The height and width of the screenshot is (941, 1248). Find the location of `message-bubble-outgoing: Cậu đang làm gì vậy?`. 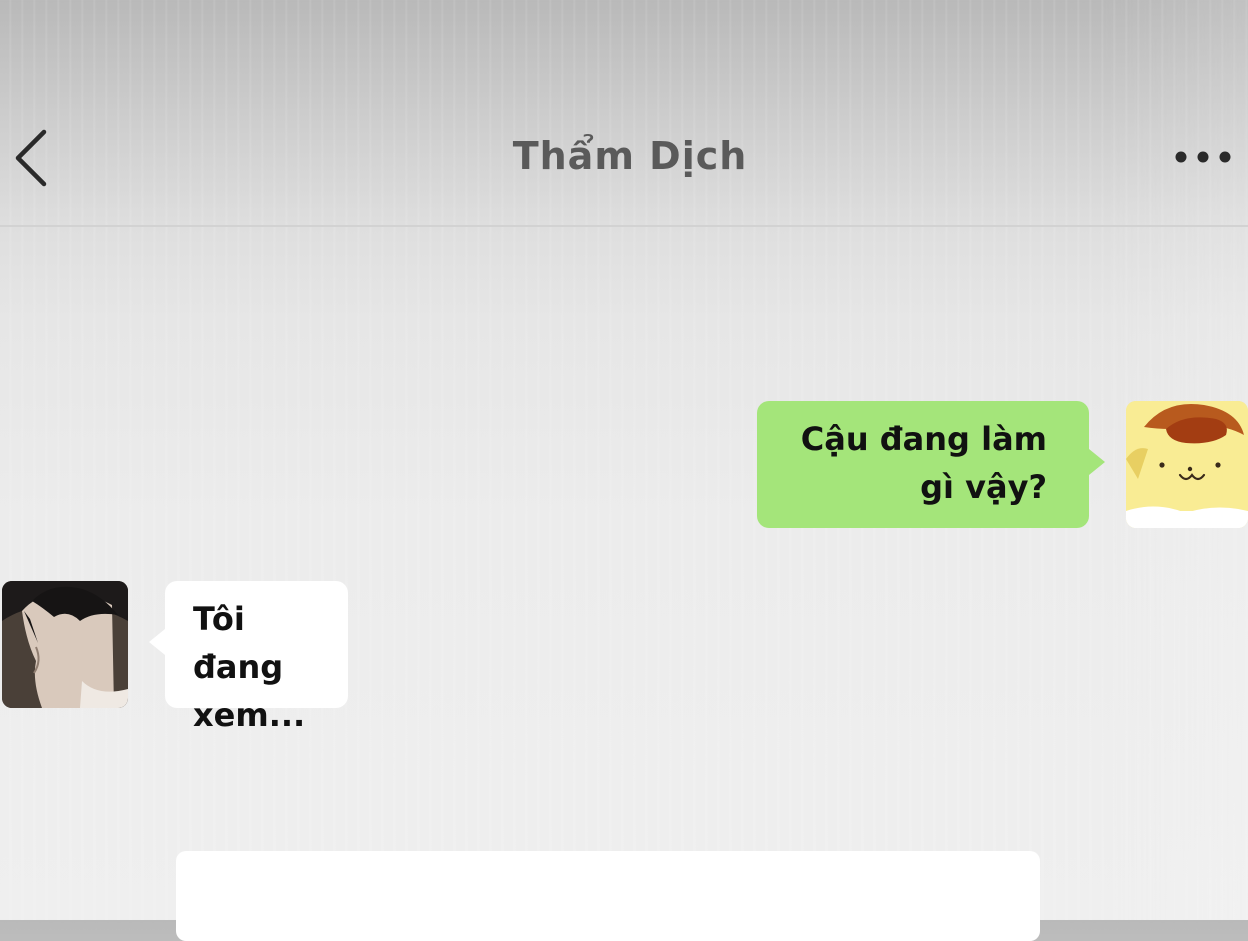

message-bubble-outgoing: Cậu đang làm gì vậy? is located at coordinates (931, 464).